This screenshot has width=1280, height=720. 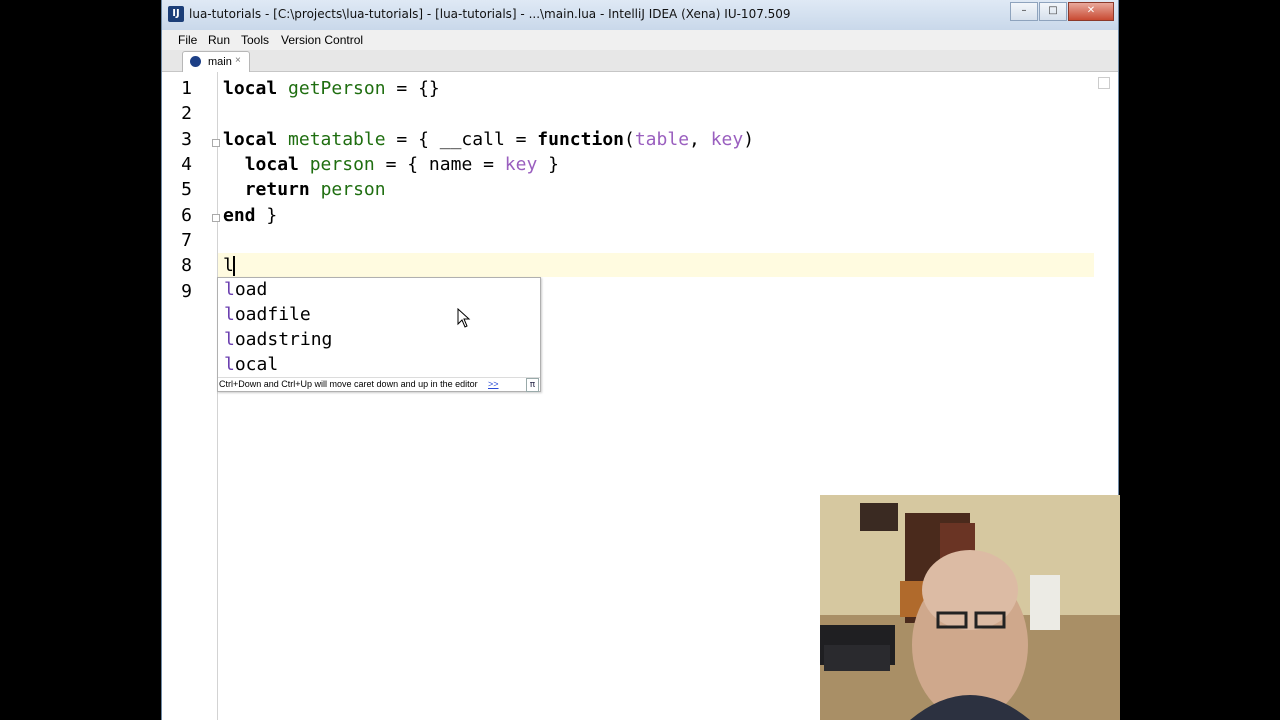 I want to click on code-text: (, so click(x=629, y=139).